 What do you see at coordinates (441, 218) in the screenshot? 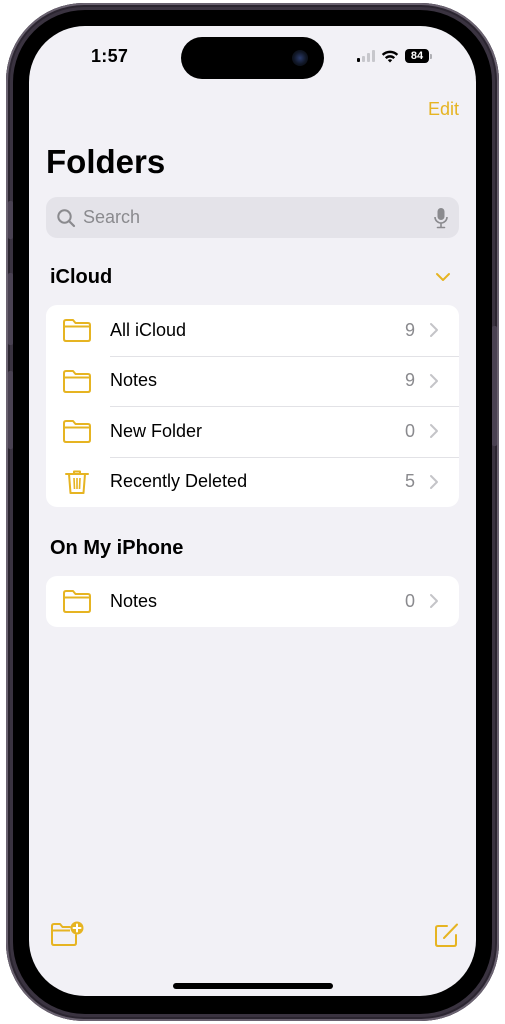
I see `microphone-icon` at bounding box center [441, 218].